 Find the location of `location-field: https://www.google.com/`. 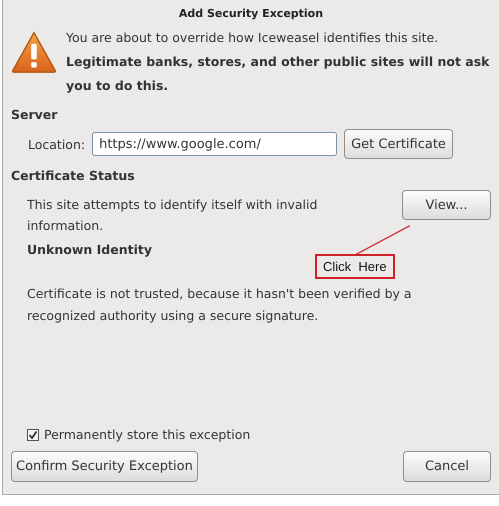

location-field: https://www.google.com/ is located at coordinates (215, 144).